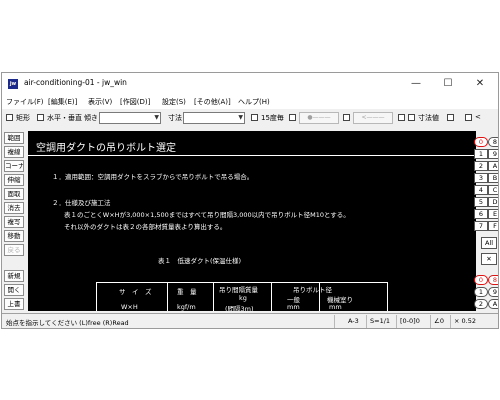 This screenshot has height=400, width=500. I want to click on deg15-checkbox, so click(254, 117).